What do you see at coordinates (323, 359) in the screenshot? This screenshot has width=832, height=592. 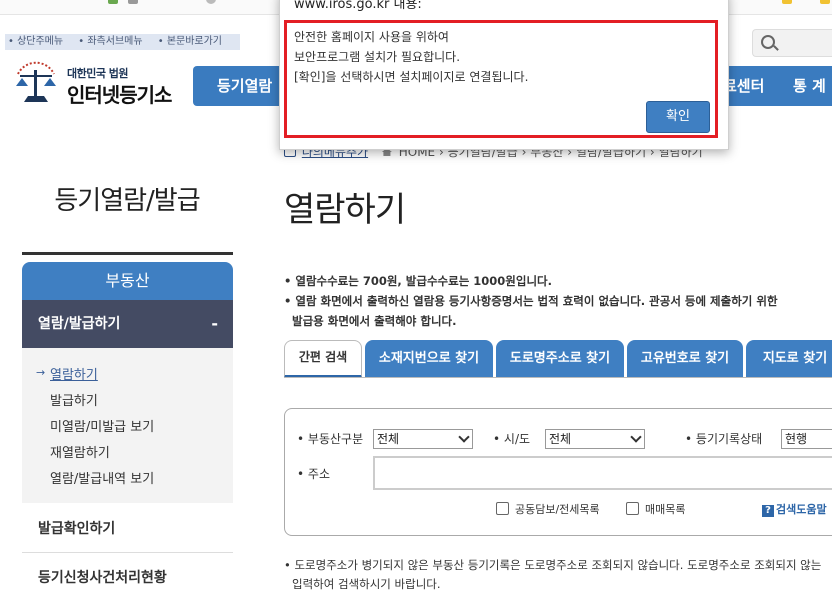 I see `tab-simple-search: 간편 검색` at bounding box center [323, 359].